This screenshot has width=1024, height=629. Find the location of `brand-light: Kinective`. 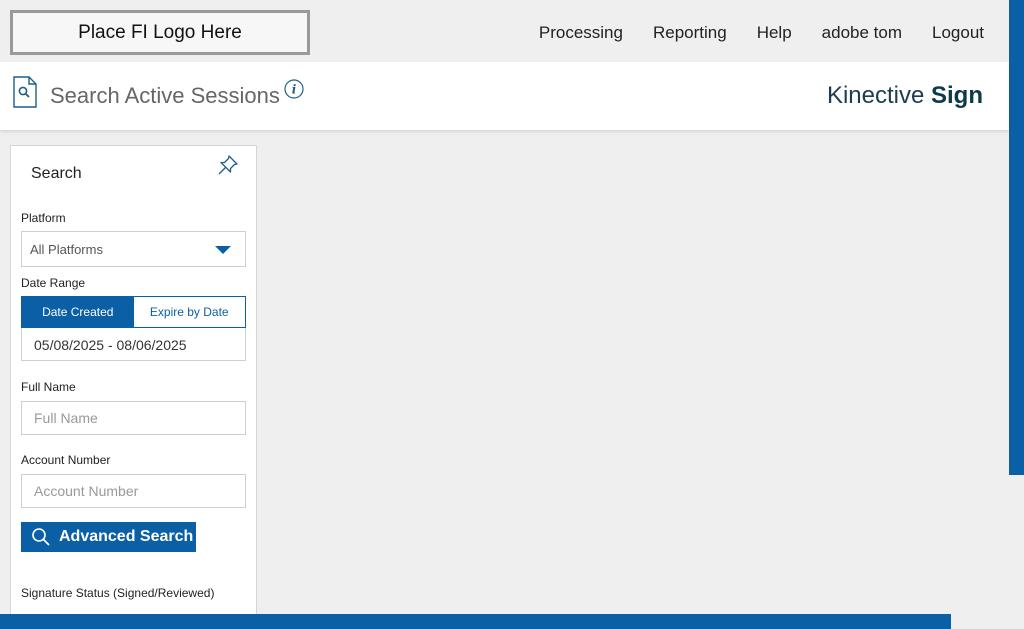

brand-light: Kinective is located at coordinates (875, 95).